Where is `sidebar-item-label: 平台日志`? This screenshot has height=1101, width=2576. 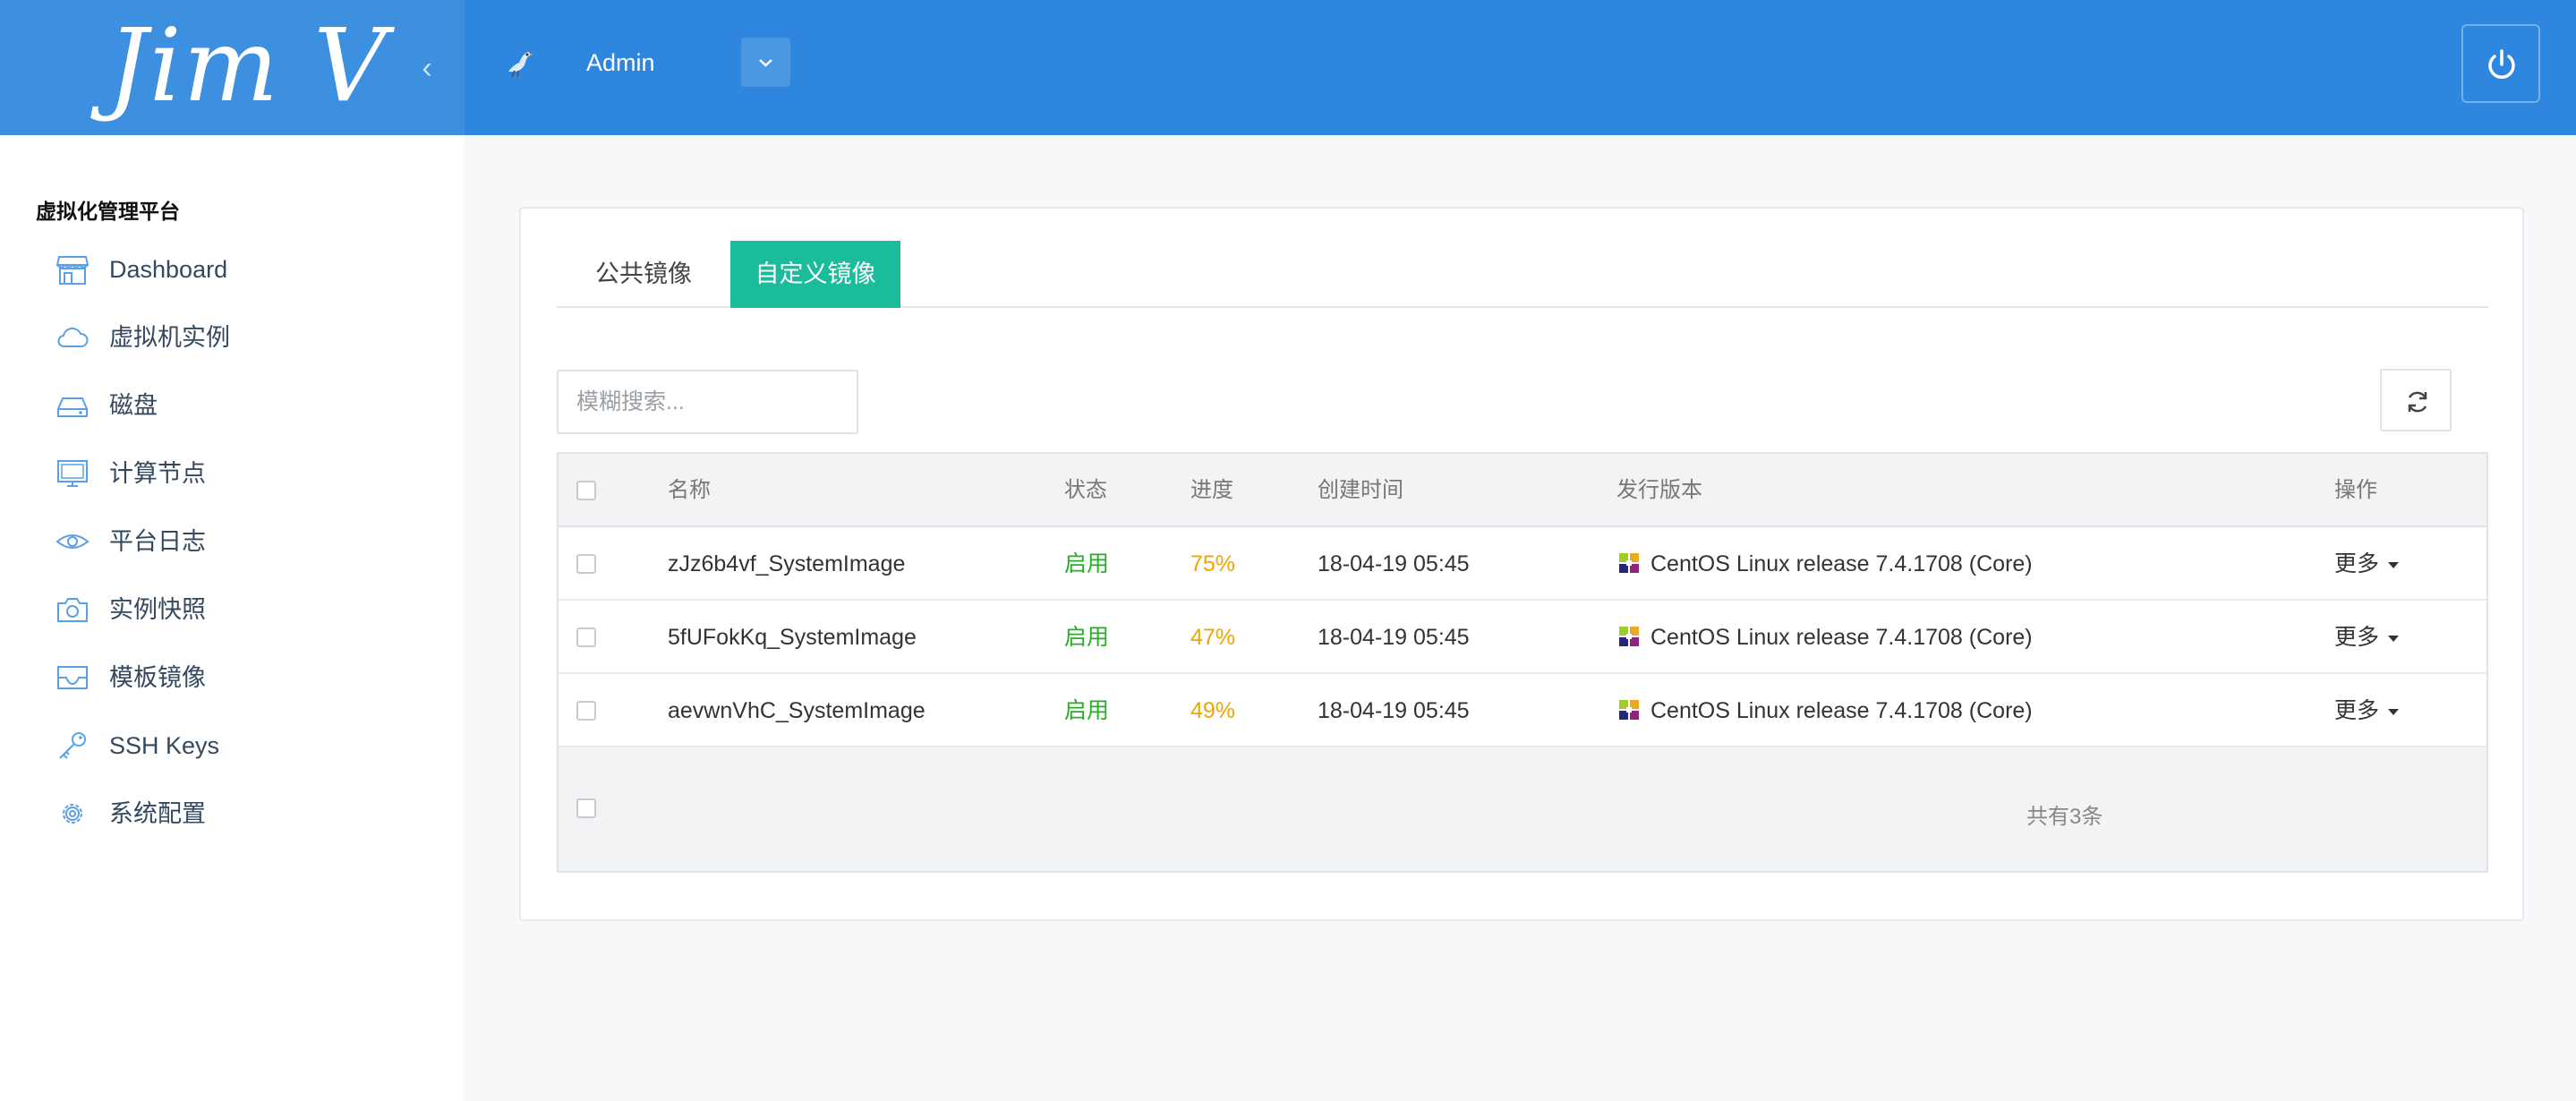 sidebar-item-label: 平台日志 is located at coordinates (157, 542).